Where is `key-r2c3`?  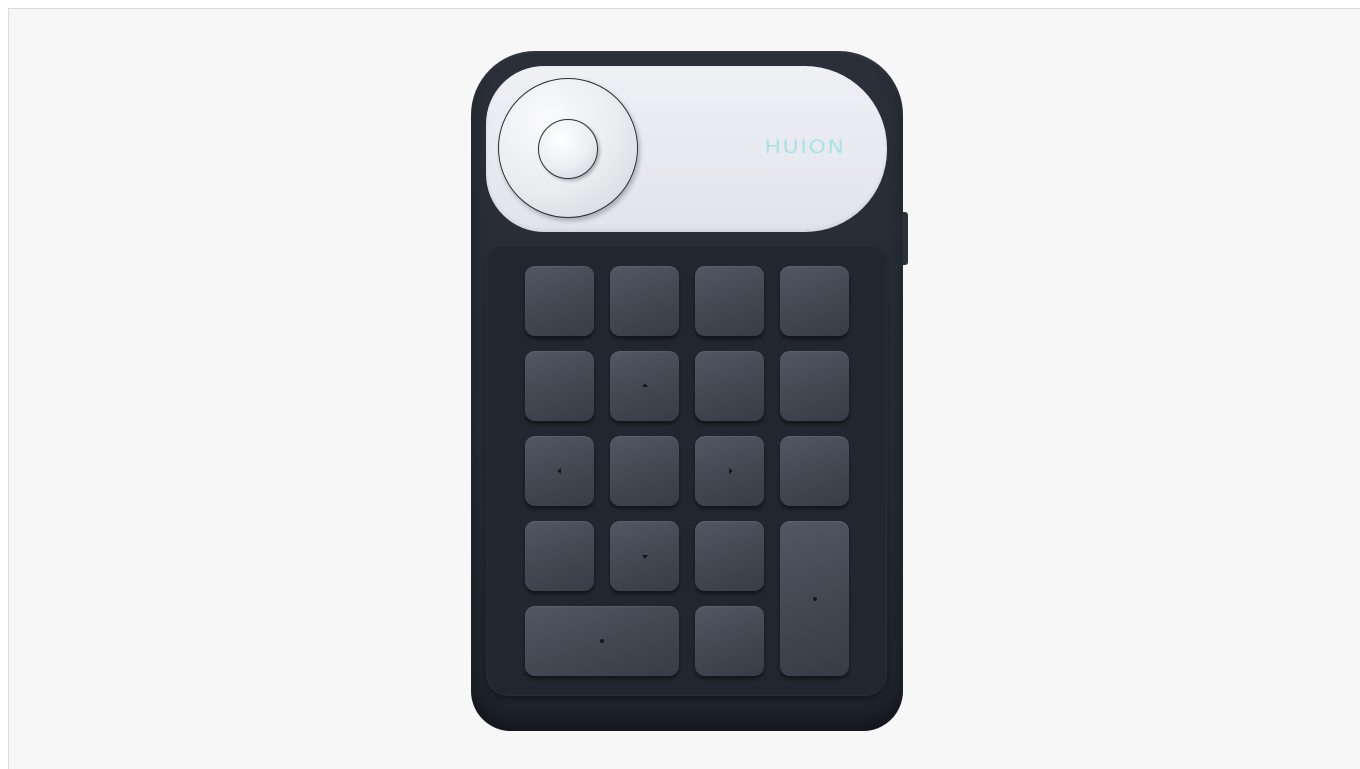 key-r2c3 is located at coordinates (729, 386).